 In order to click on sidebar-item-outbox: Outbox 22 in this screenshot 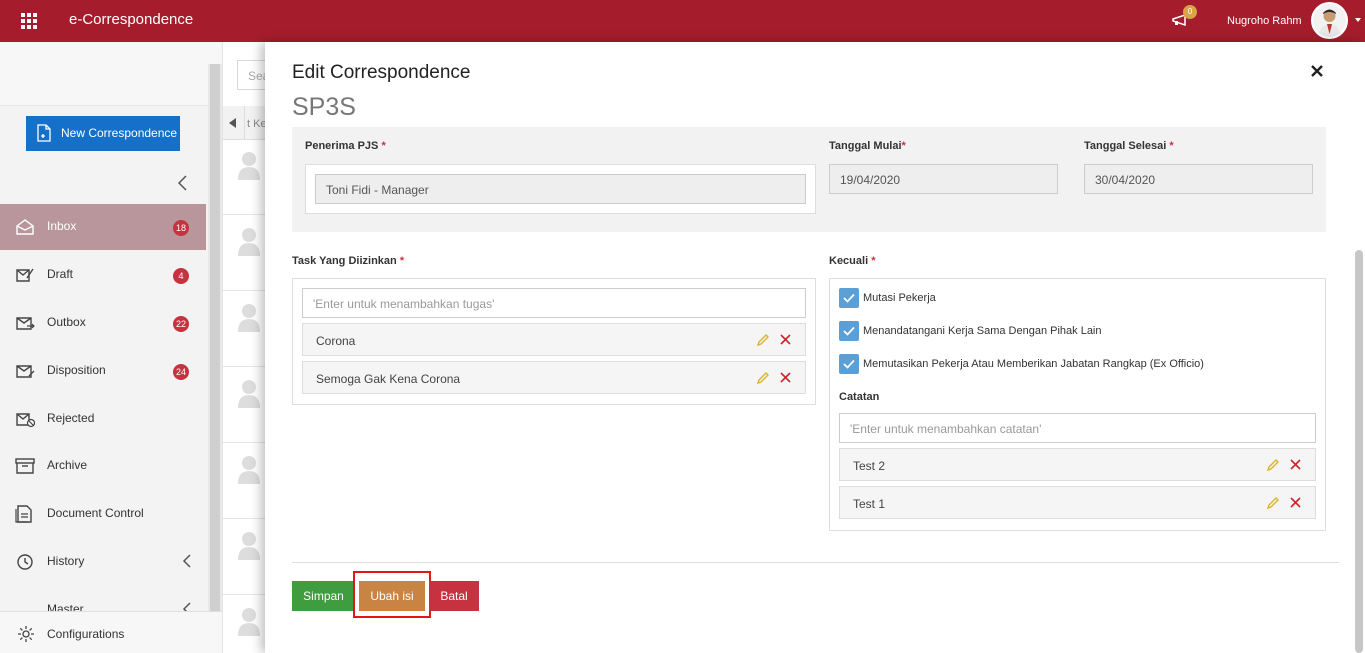, I will do `click(103, 323)`.